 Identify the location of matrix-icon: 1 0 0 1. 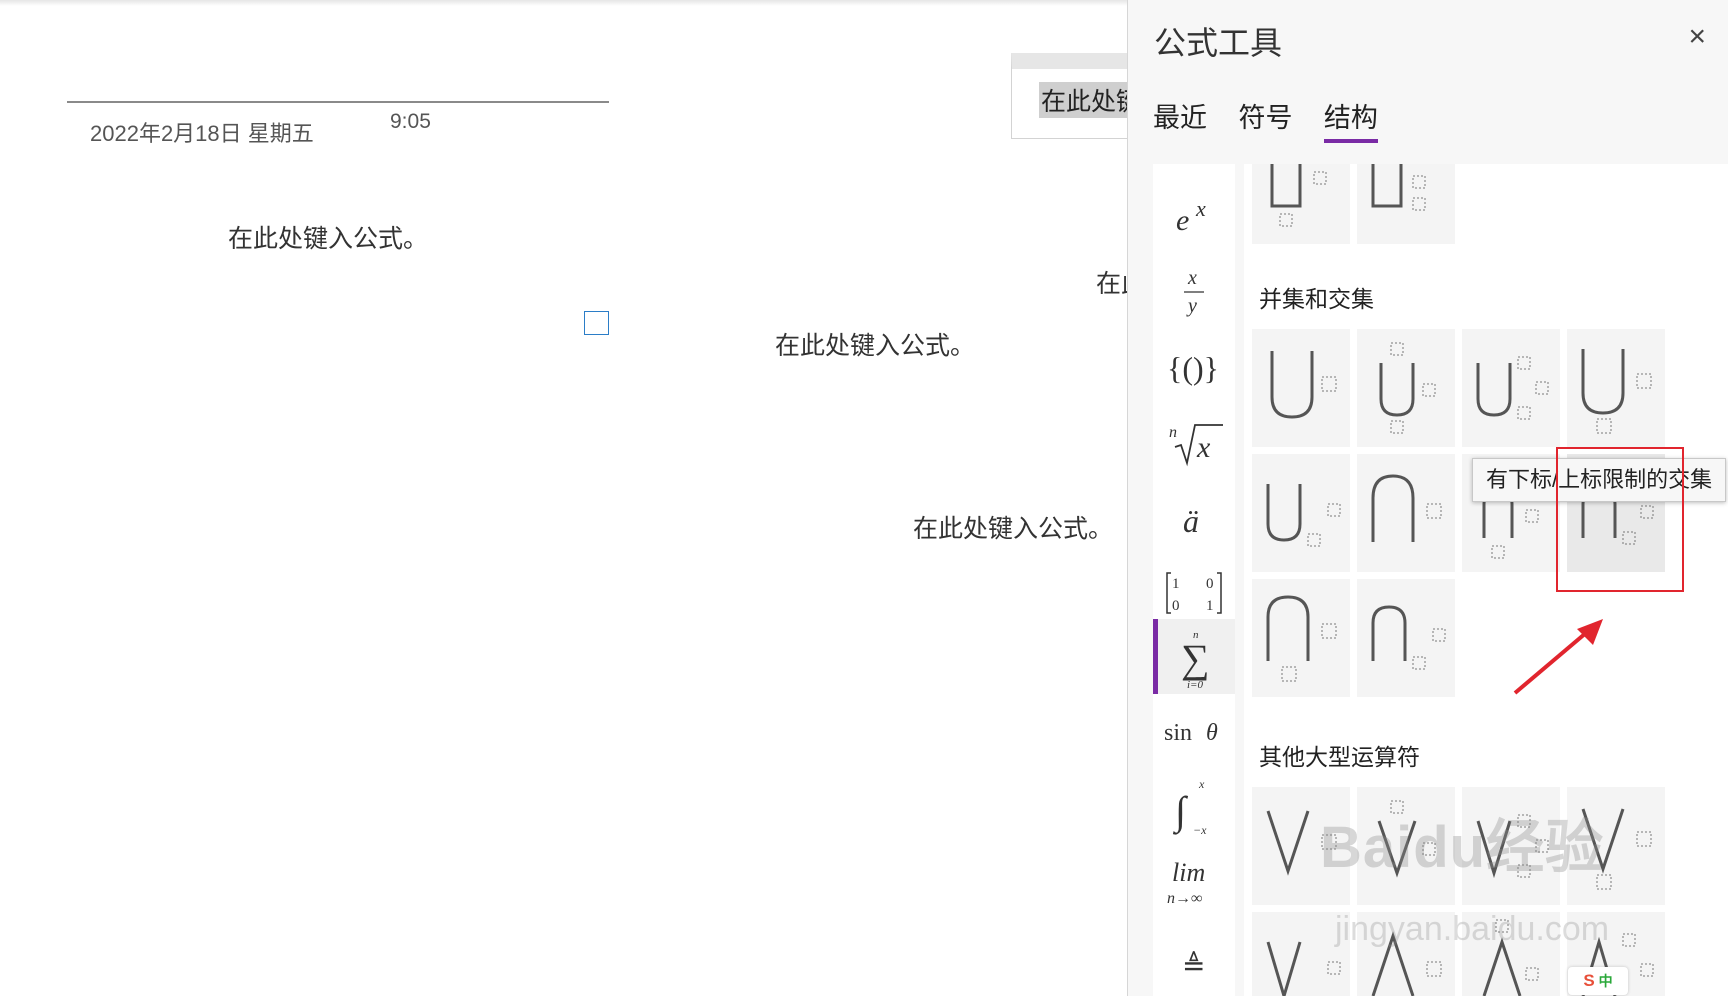
(1194, 593).